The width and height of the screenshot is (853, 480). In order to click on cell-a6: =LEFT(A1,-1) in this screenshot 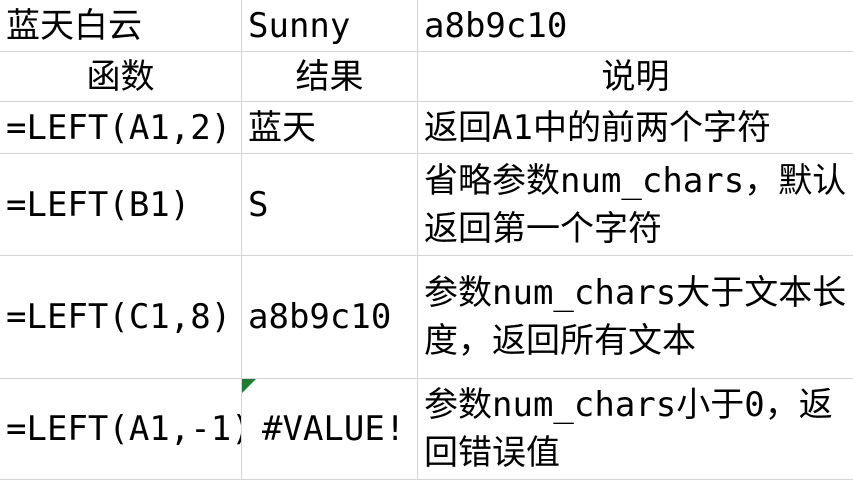, I will do `click(121, 429)`.